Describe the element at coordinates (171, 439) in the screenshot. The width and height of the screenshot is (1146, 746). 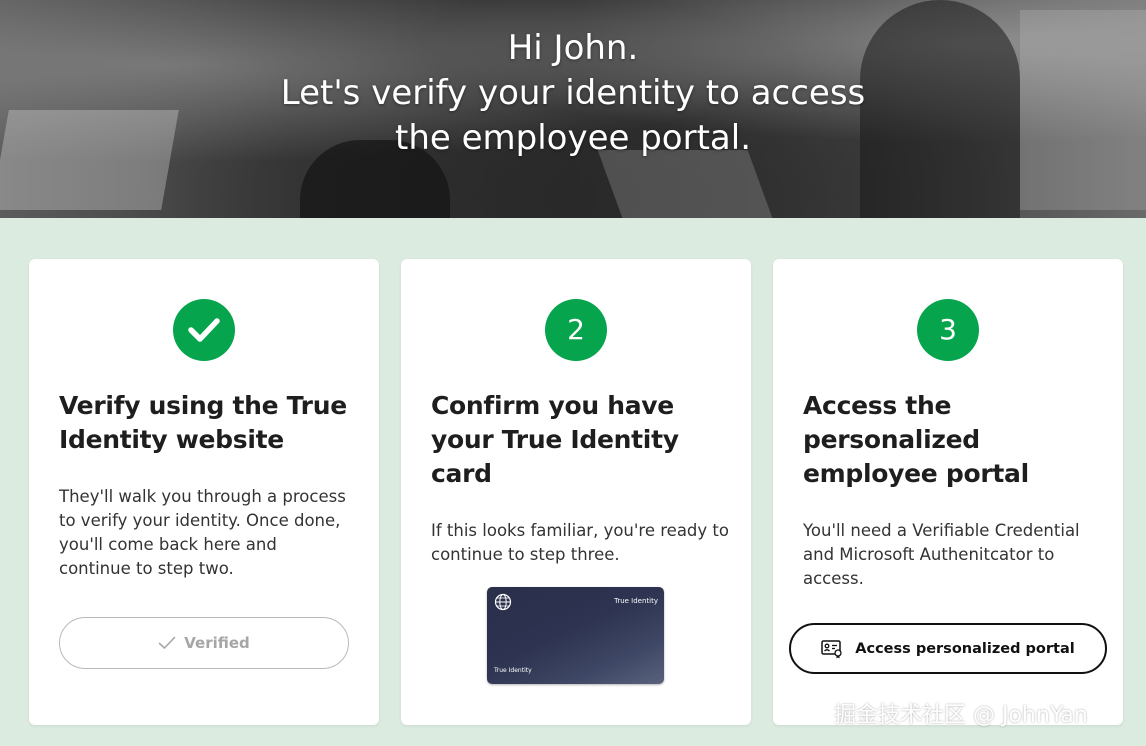
I see `step-title-line: Identity website` at that location.